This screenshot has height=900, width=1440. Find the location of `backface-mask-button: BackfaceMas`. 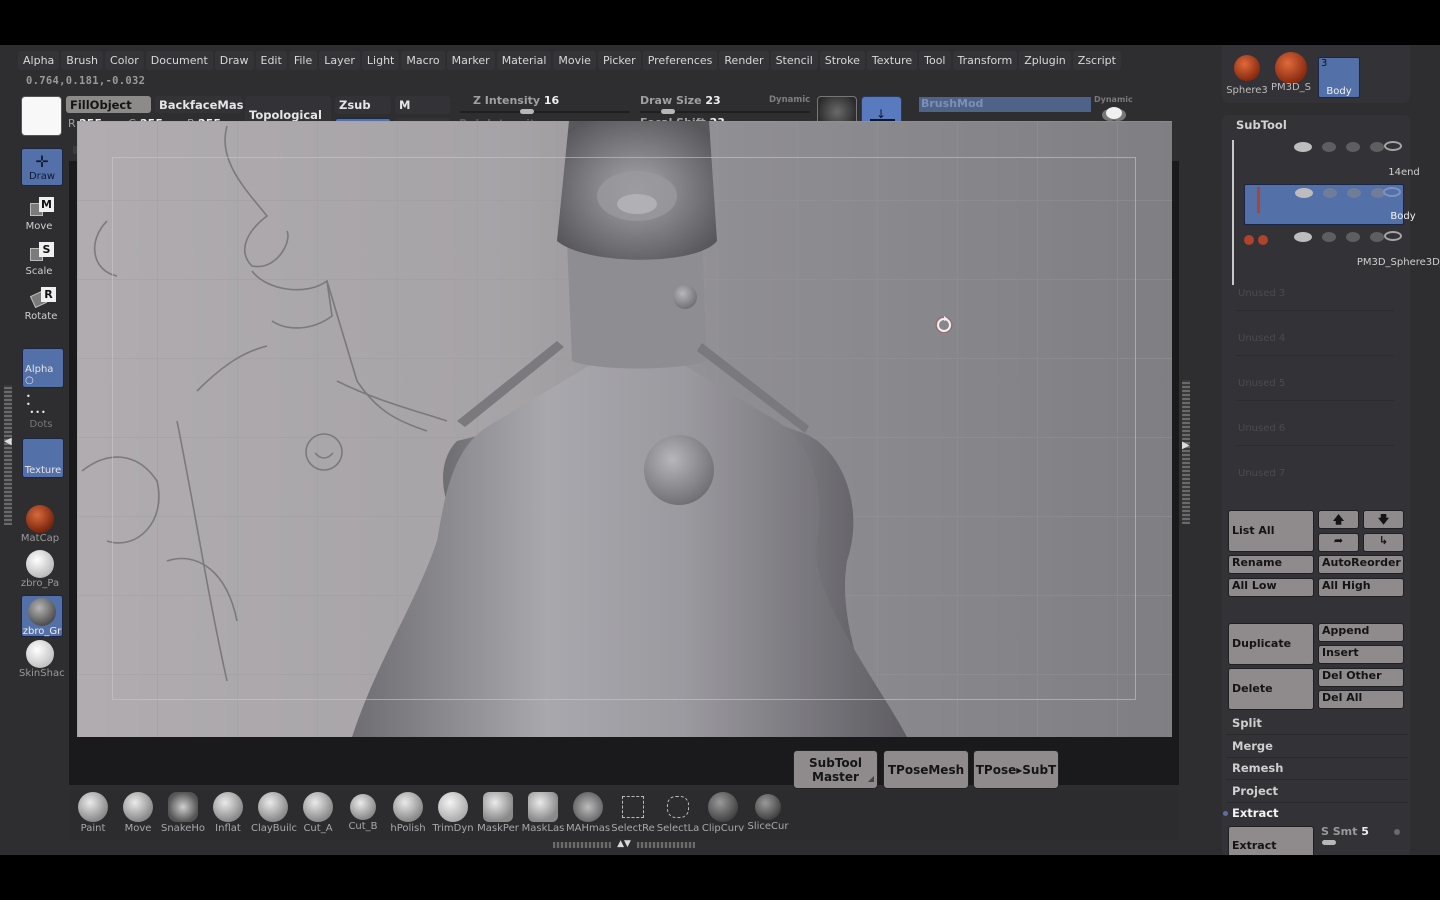

backface-mask-button: BackfaceMas is located at coordinates (199, 104).